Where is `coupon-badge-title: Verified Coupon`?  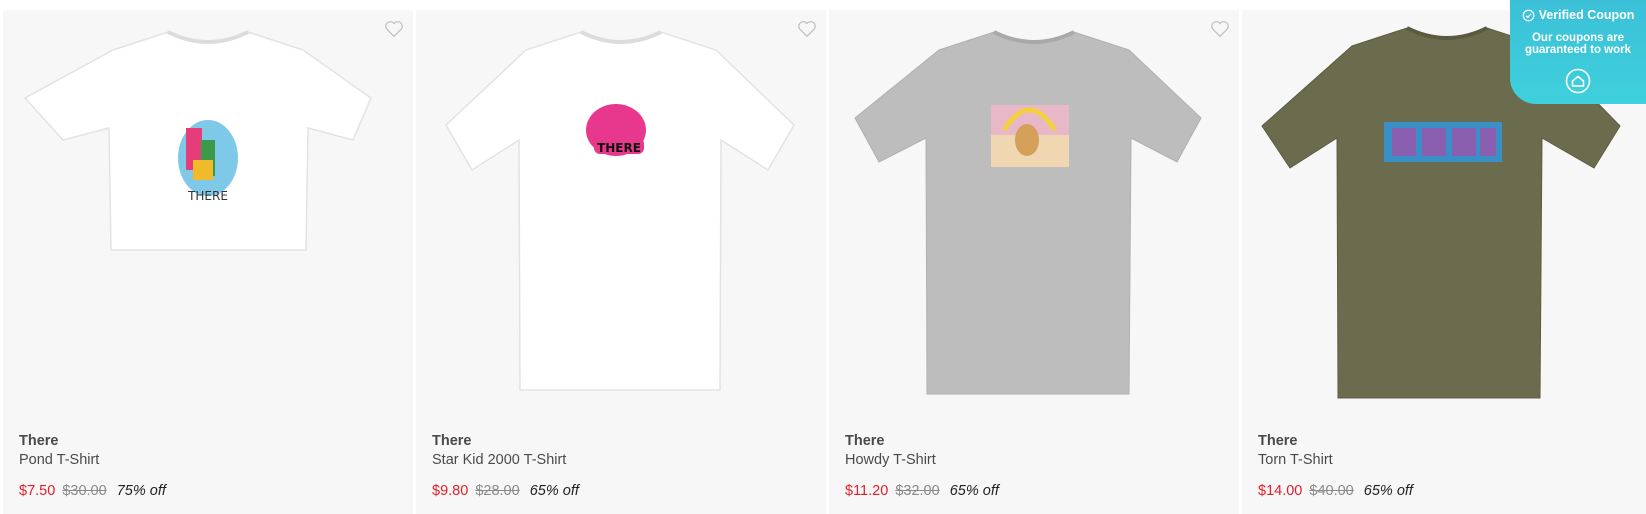 coupon-badge-title: Verified Coupon is located at coordinates (1586, 15).